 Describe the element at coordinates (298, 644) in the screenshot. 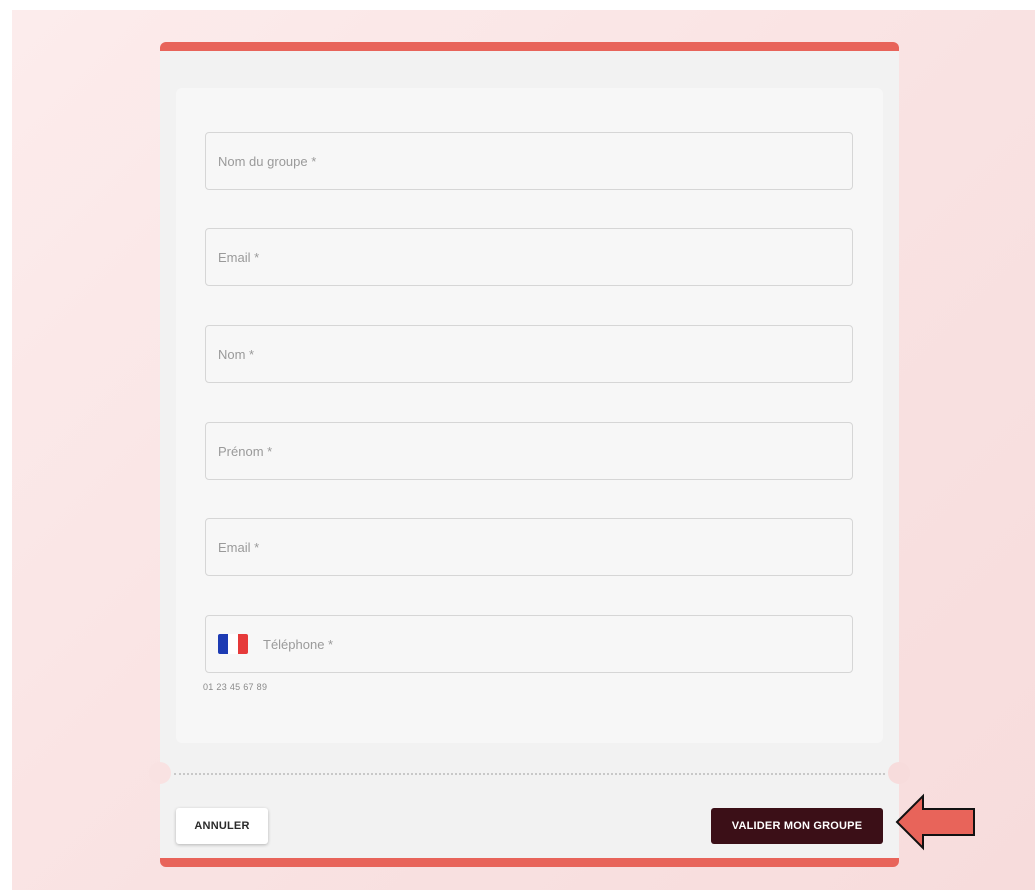

I see `phone-placeholder: Téléphone *` at that location.